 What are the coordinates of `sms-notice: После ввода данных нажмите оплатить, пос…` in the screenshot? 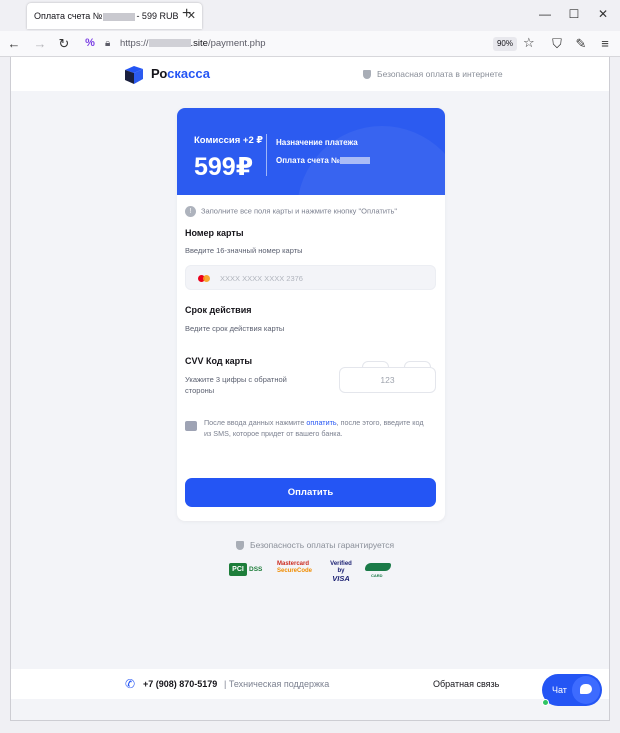 It's located at (314, 428).